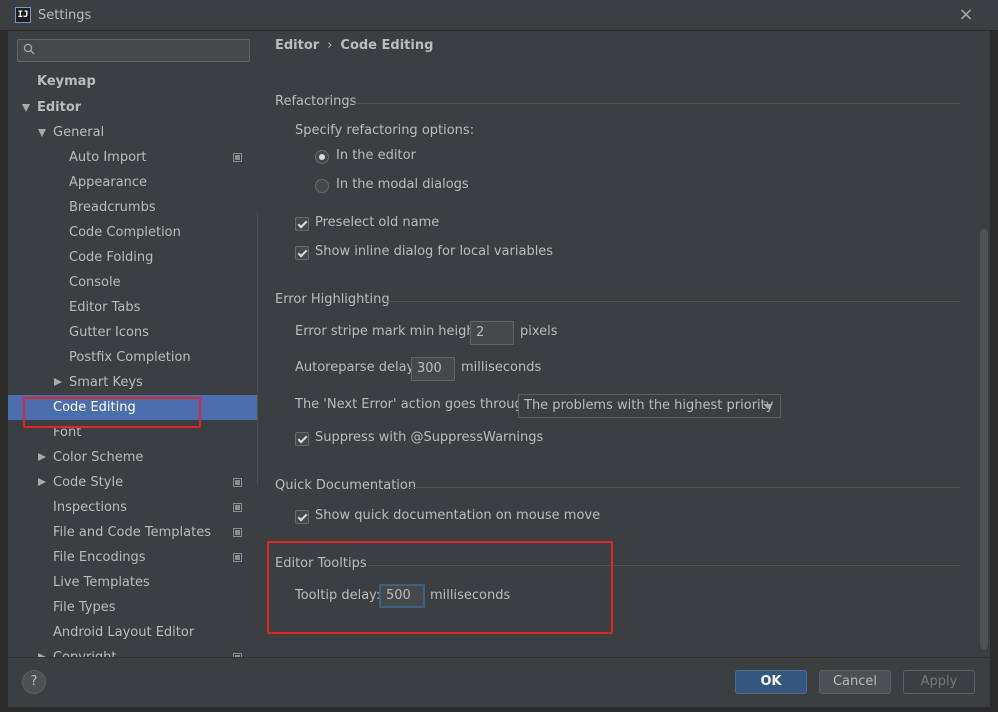  Describe the element at coordinates (316, 101) in the screenshot. I see `refactorings-section-title: Refactorings` at that location.